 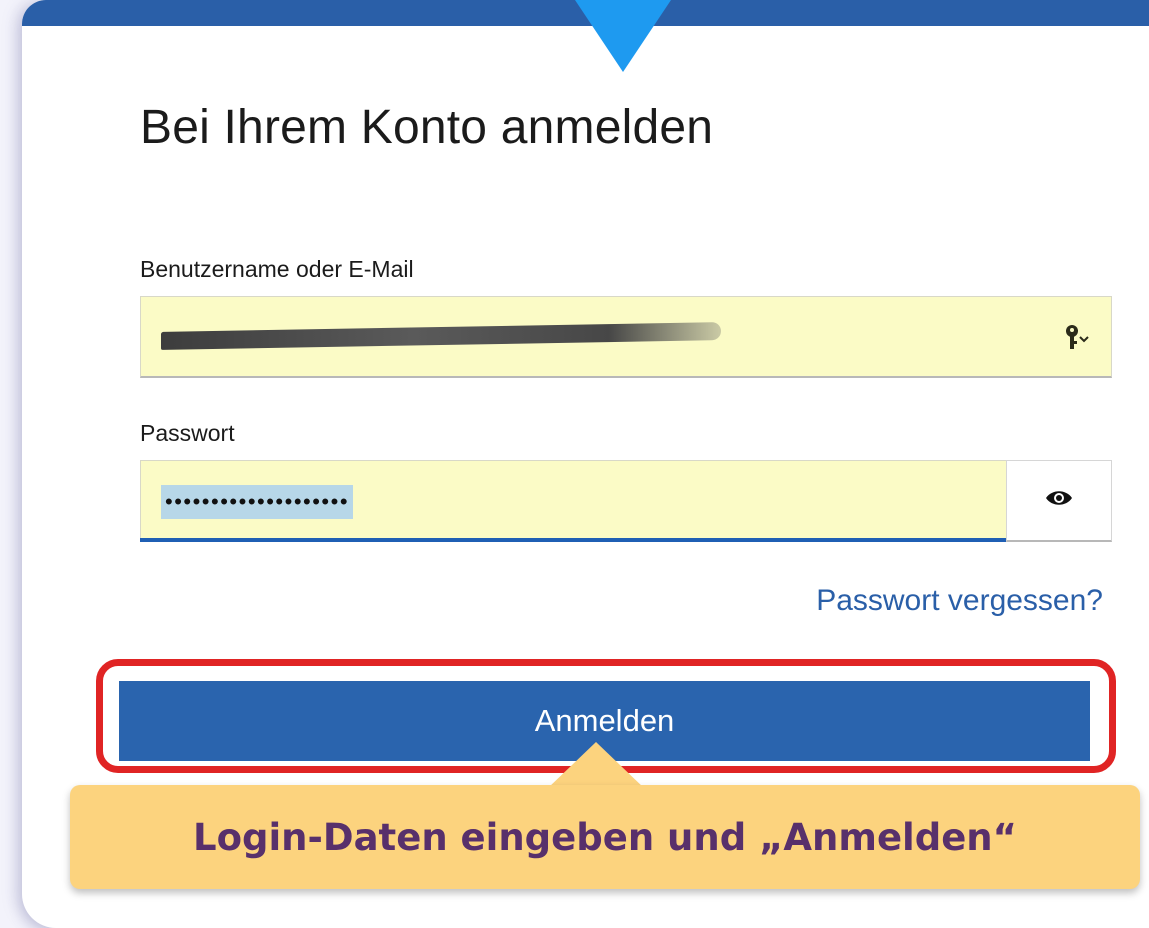 I want to click on password-field: ••••••••••••••••••••, so click(x=573, y=501).